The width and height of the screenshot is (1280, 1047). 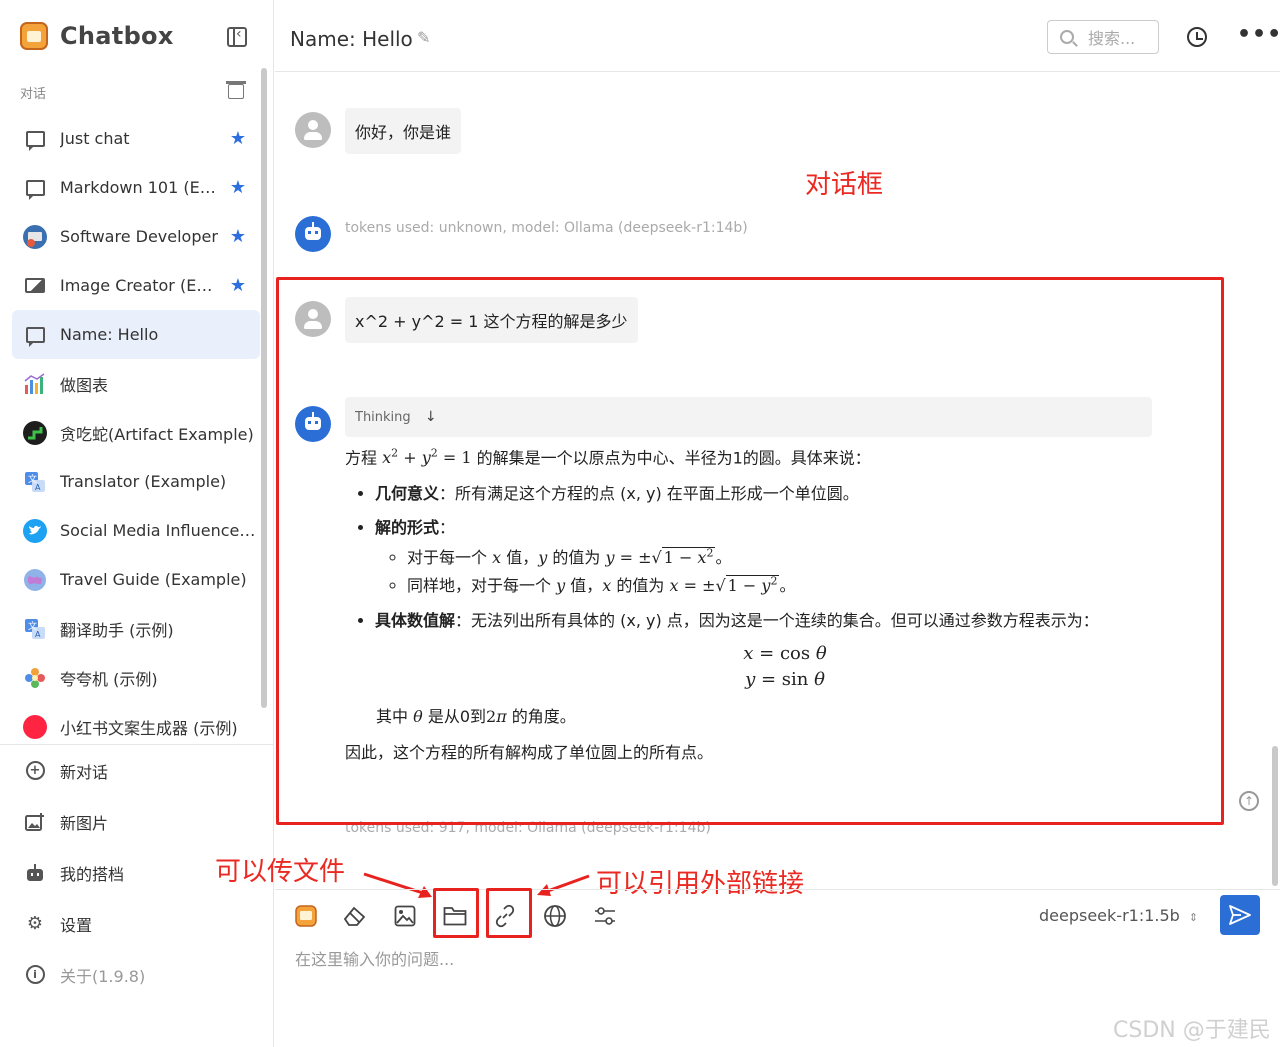 I want to click on user-message: 你好，你是谁, so click(x=403, y=131).